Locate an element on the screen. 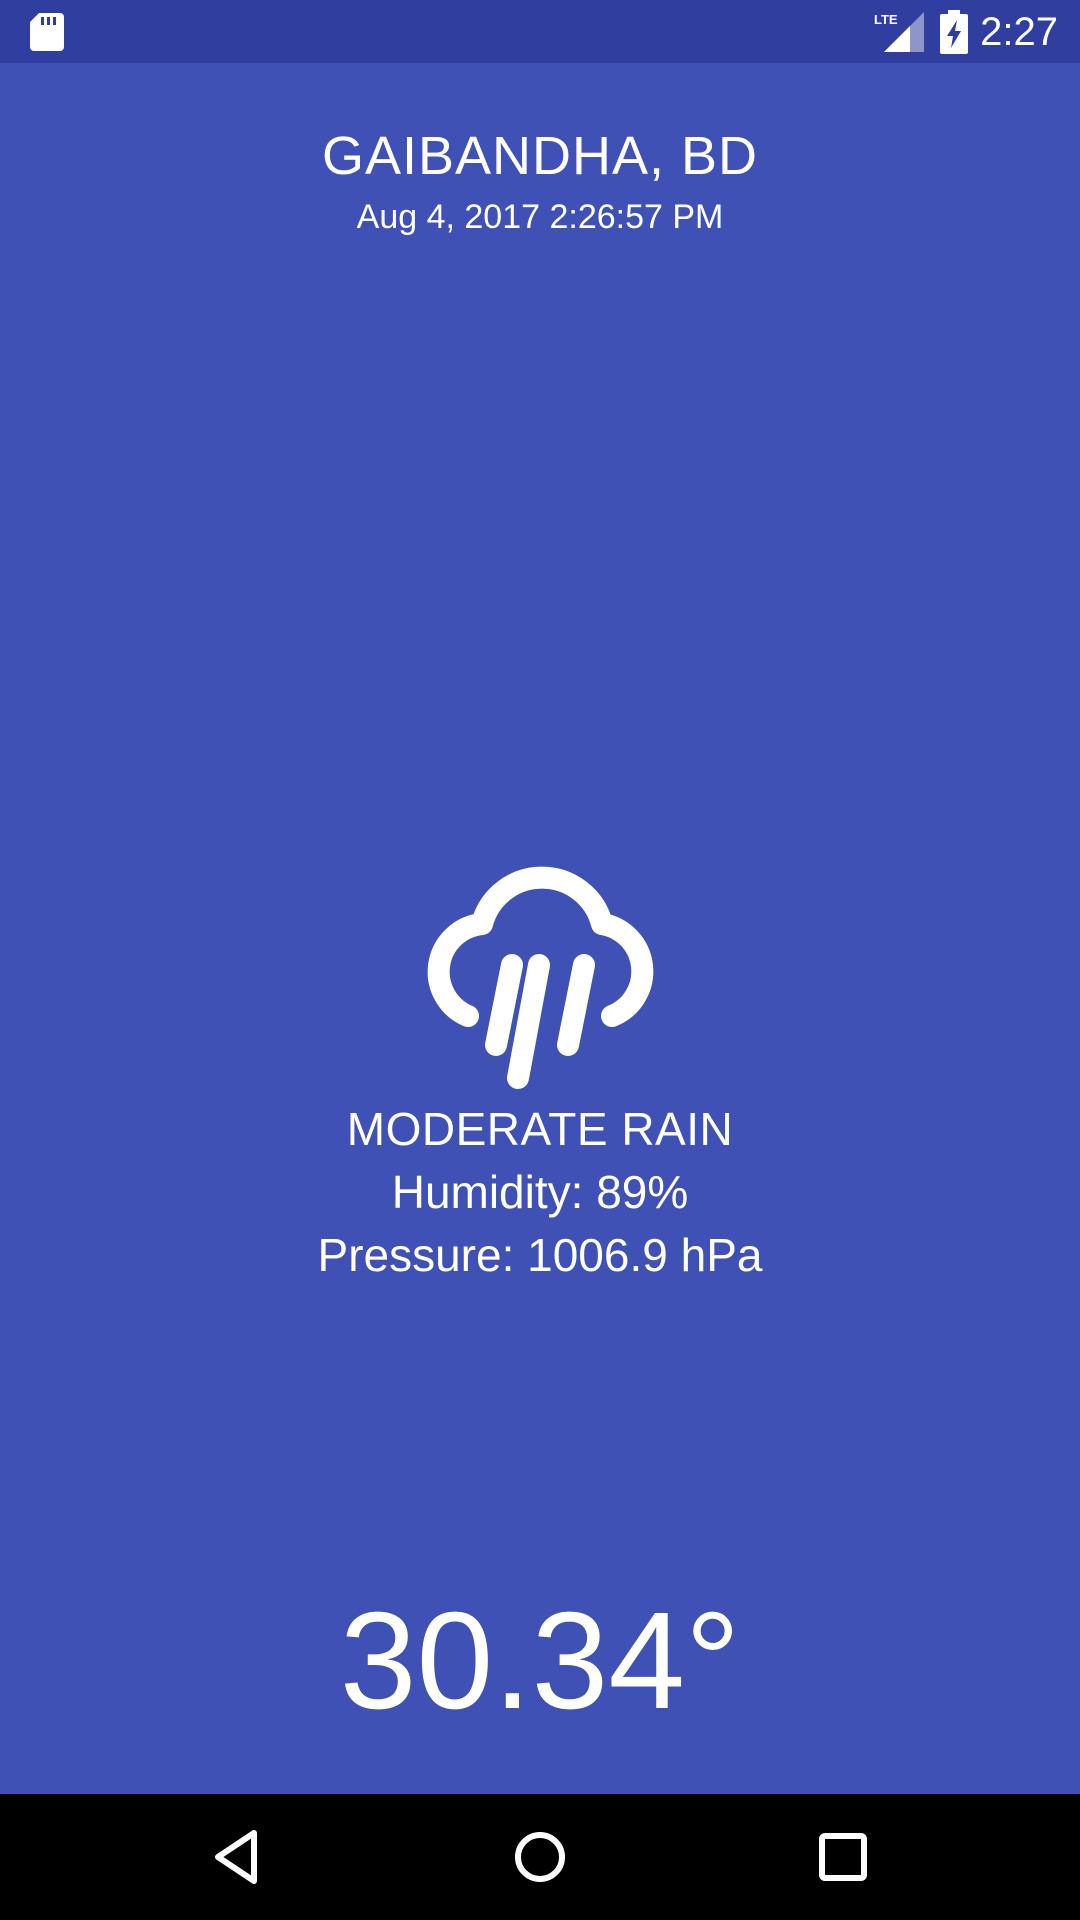 Image resolution: width=1080 pixels, height=1920 pixels. lte-label: LTE is located at coordinates (886, 19).